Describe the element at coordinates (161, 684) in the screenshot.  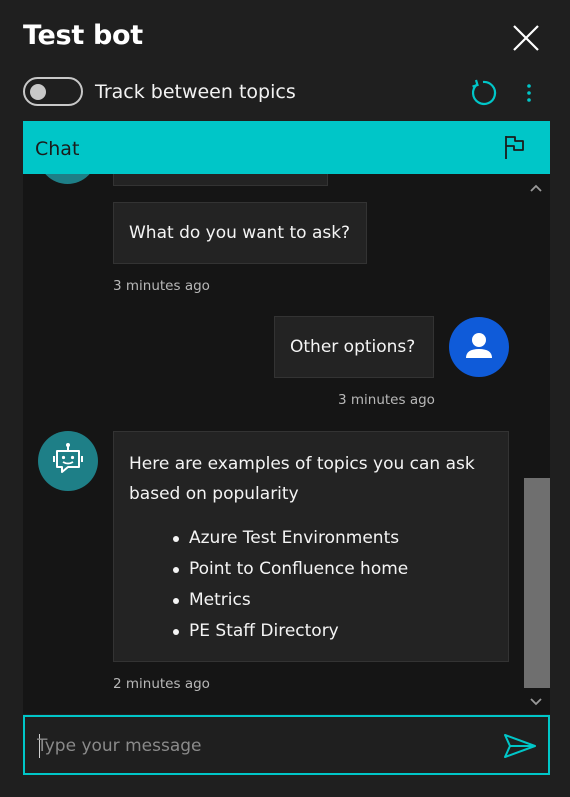
I see `message-timestamp: 2 minutes ago` at that location.